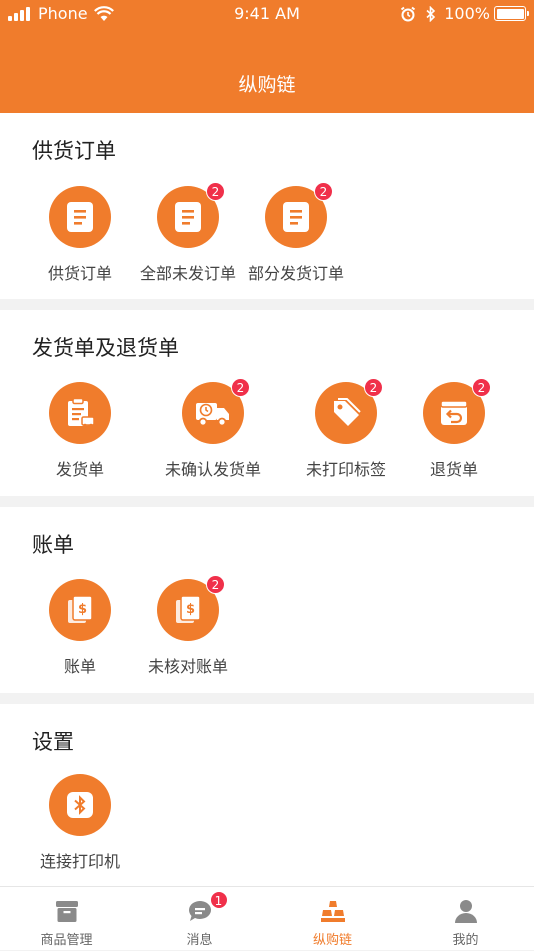  I want to click on item-return-notes: 2 退货单, so click(454, 429).